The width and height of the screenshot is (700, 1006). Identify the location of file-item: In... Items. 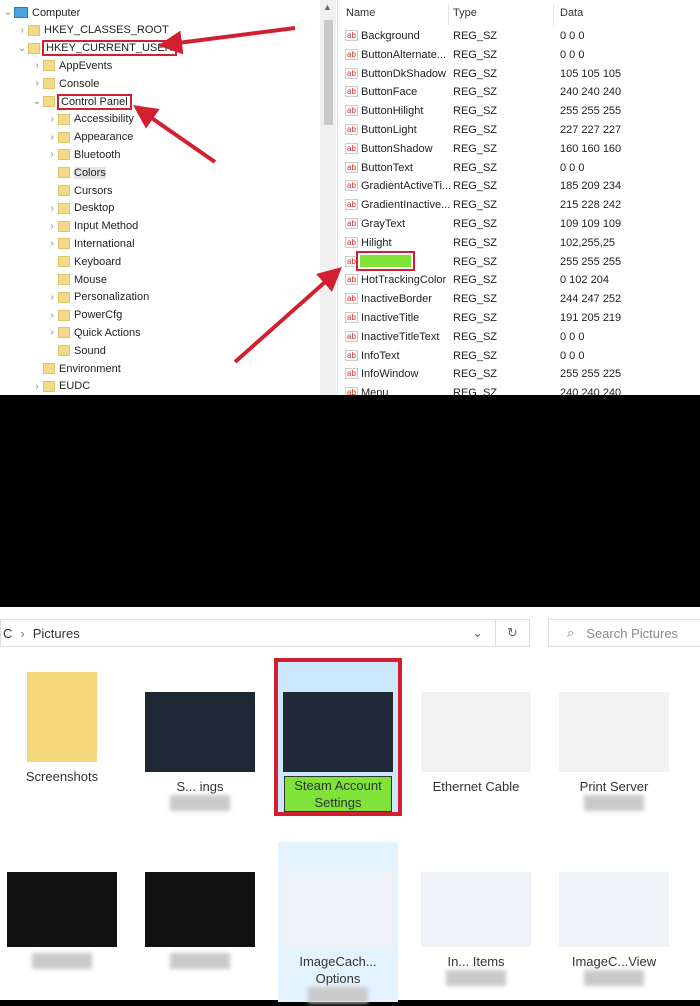
(476, 915).